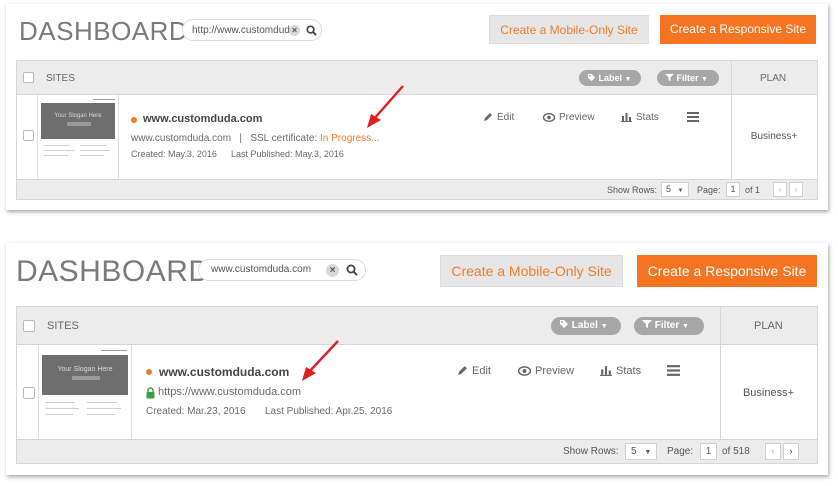  What do you see at coordinates (774, 136) in the screenshot?
I see `plan-value: Business+` at bounding box center [774, 136].